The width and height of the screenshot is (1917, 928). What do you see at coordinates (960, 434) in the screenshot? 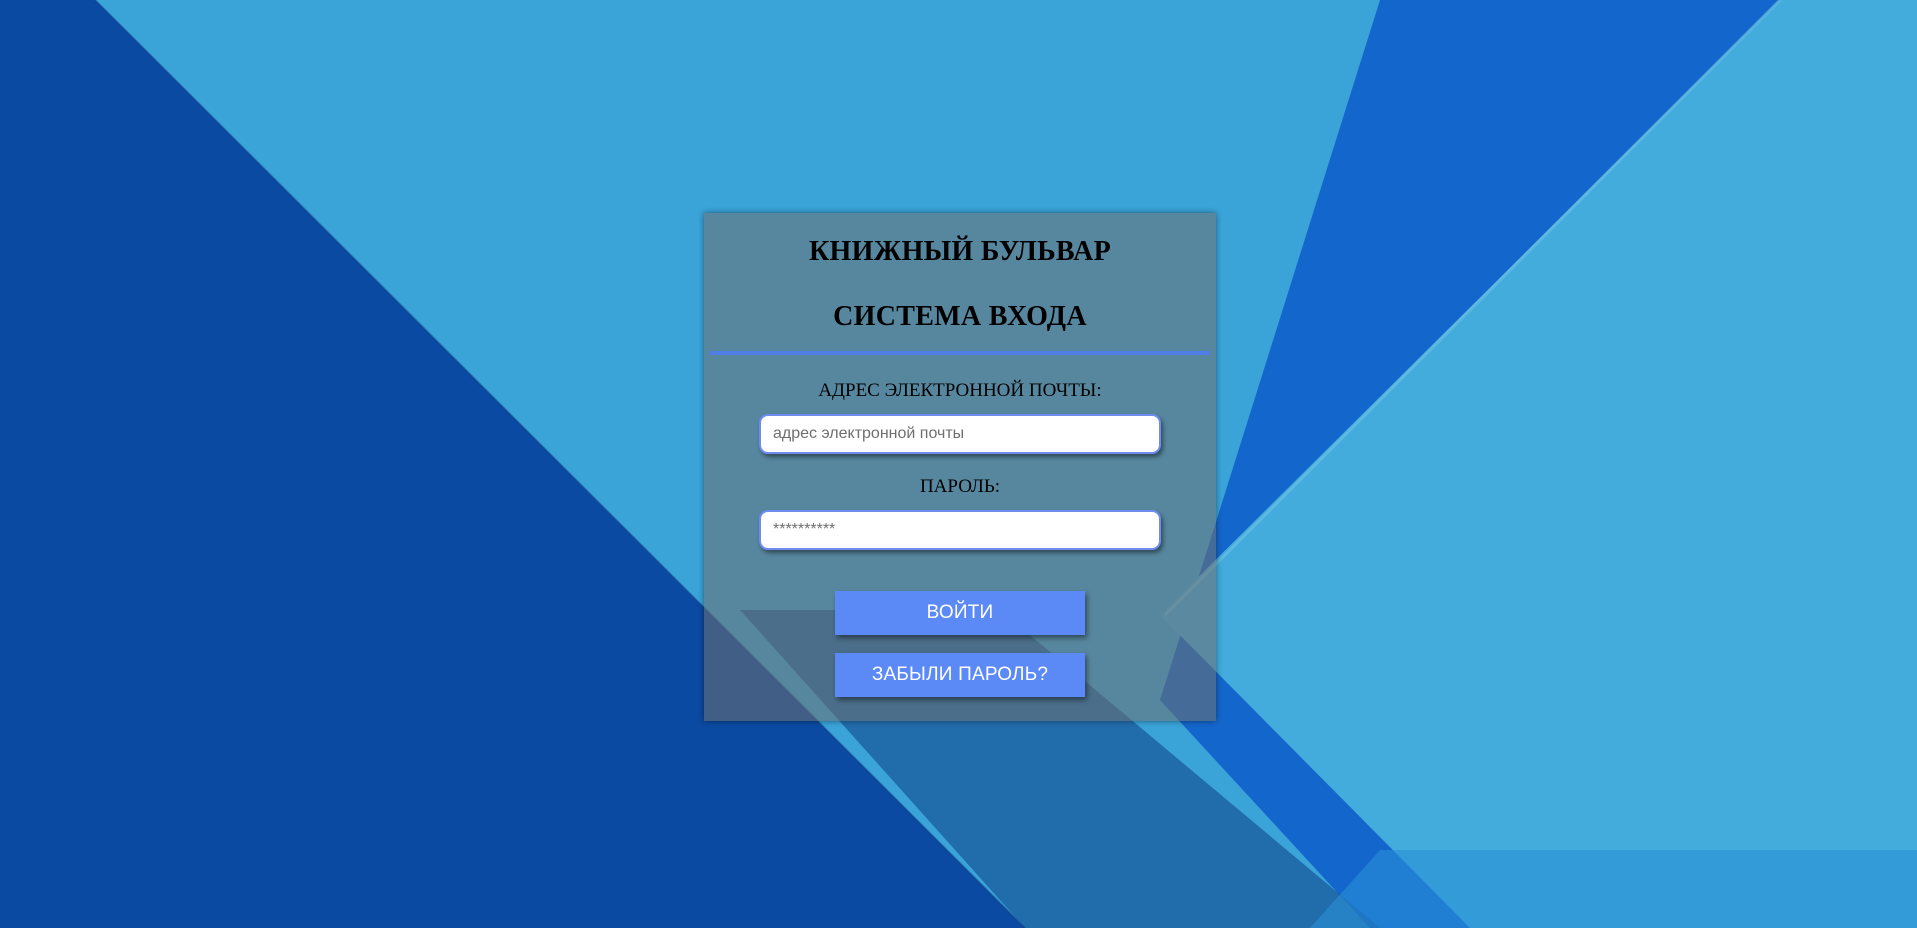
I see `email-input` at bounding box center [960, 434].